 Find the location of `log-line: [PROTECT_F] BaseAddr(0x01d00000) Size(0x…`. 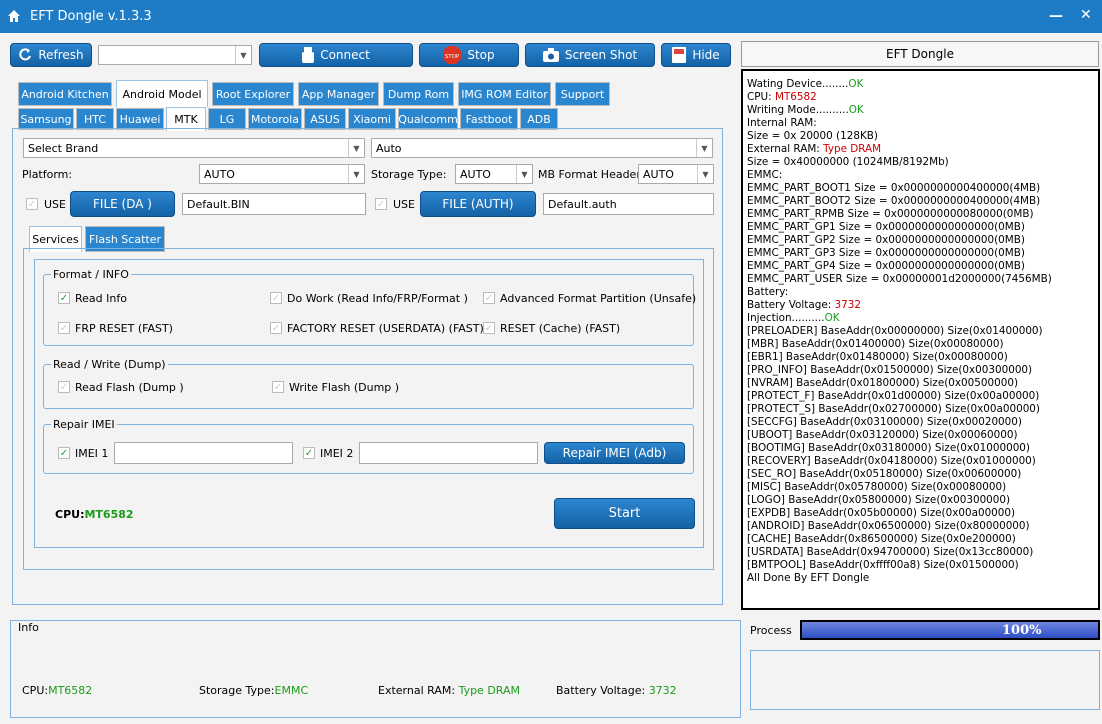

log-line: [PROTECT_F] BaseAddr(0x01d00000) Size(0x… is located at coordinates (920, 396).